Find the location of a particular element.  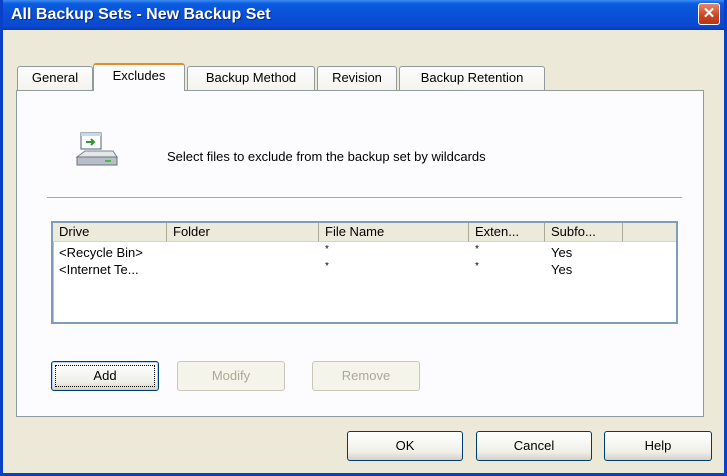

cancel-button: Cancel is located at coordinates (534, 446).